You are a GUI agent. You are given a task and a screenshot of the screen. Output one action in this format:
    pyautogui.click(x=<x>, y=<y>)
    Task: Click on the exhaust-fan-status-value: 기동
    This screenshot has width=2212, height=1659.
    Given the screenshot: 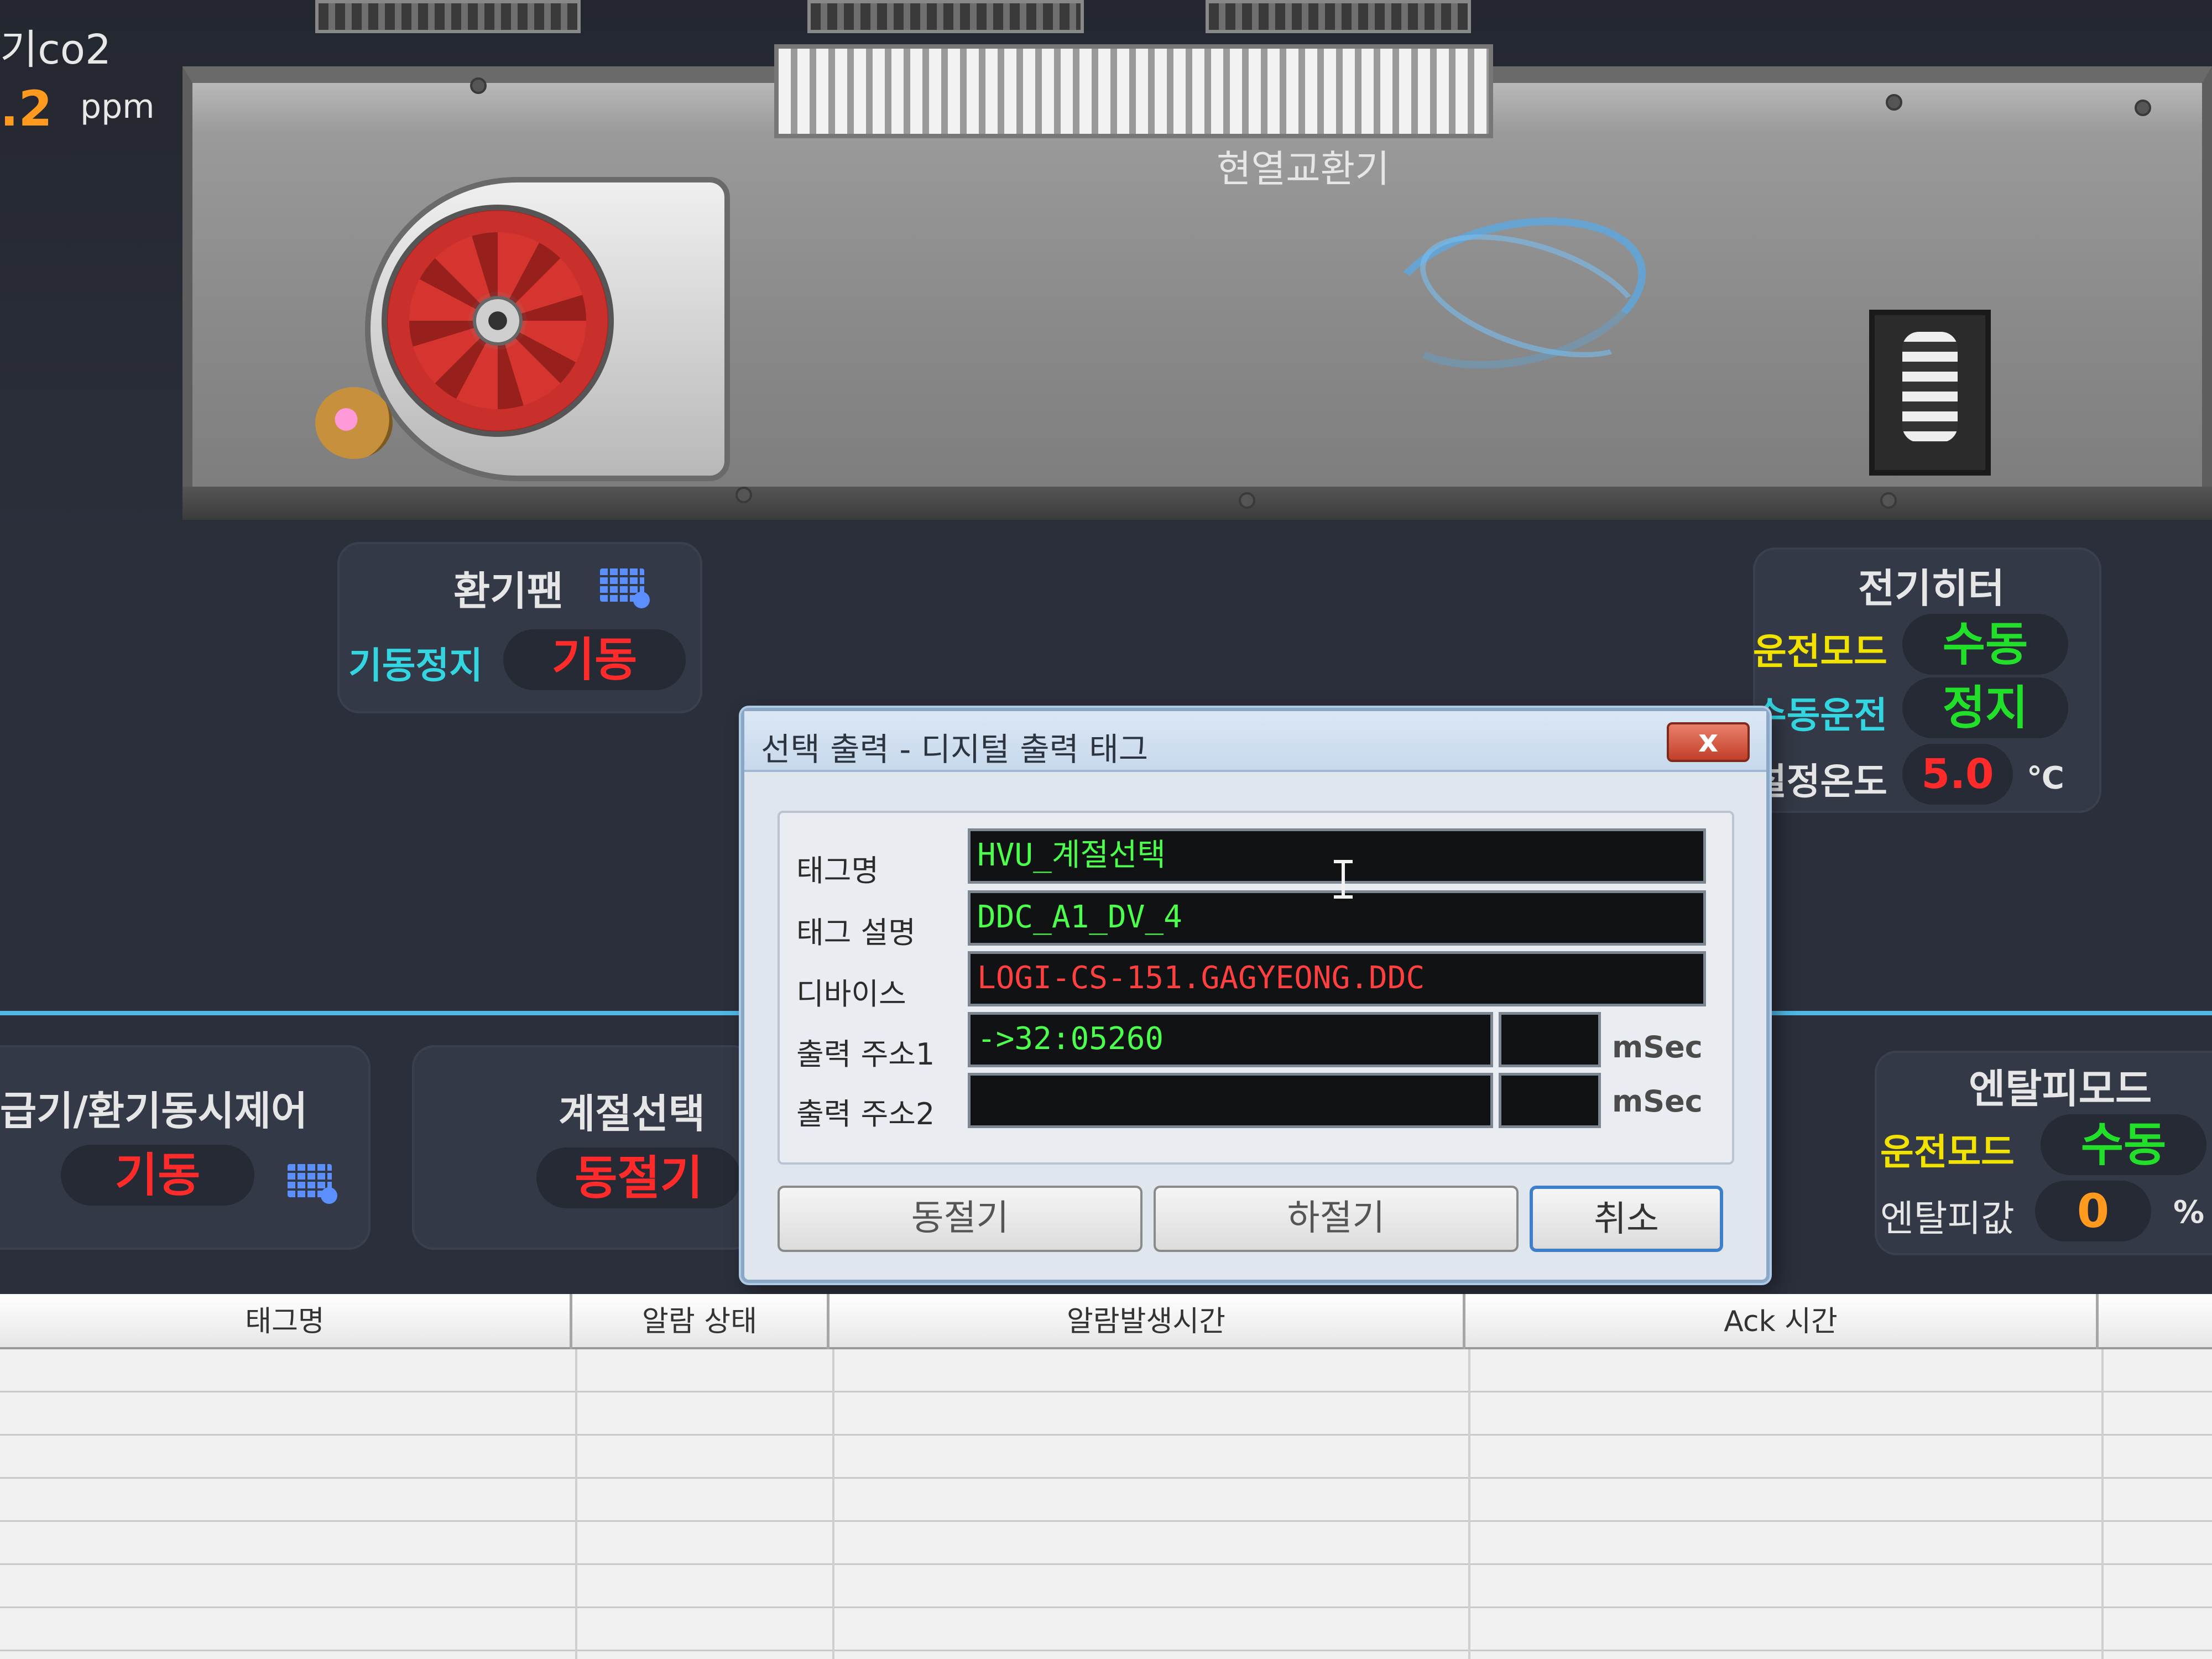 What is the action you would take?
    pyautogui.click(x=595, y=660)
    